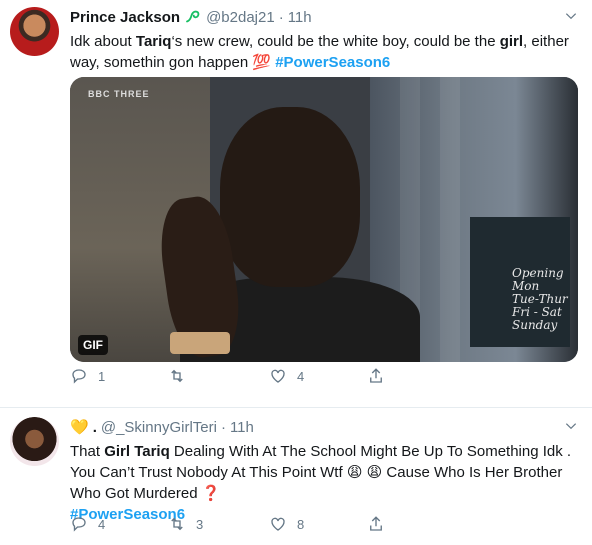 The width and height of the screenshot is (592, 545). I want to click on tweet-divider, so click(296, 407).